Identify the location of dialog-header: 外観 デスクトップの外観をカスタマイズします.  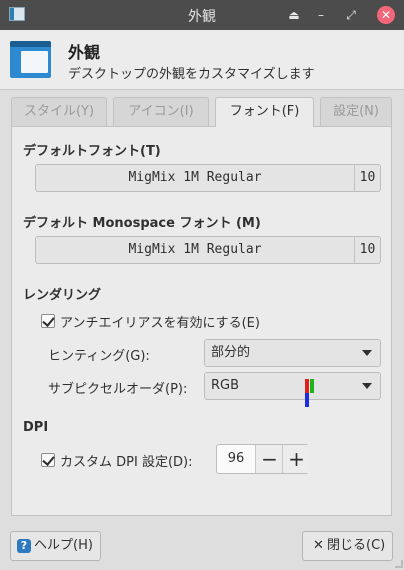
(202, 60).